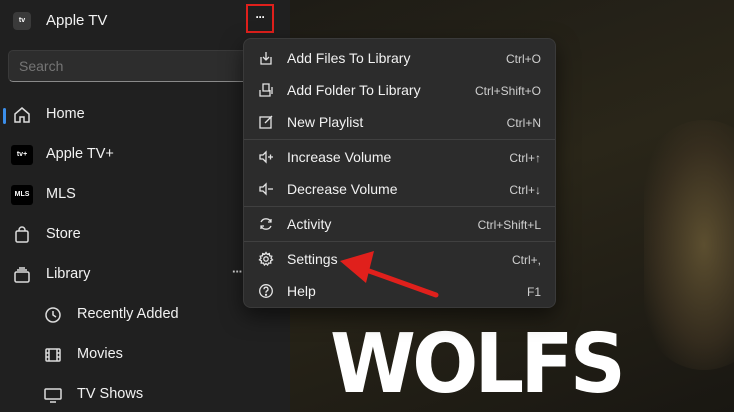  I want to click on sidebar-item-label: Recently Added, so click(128, 314).